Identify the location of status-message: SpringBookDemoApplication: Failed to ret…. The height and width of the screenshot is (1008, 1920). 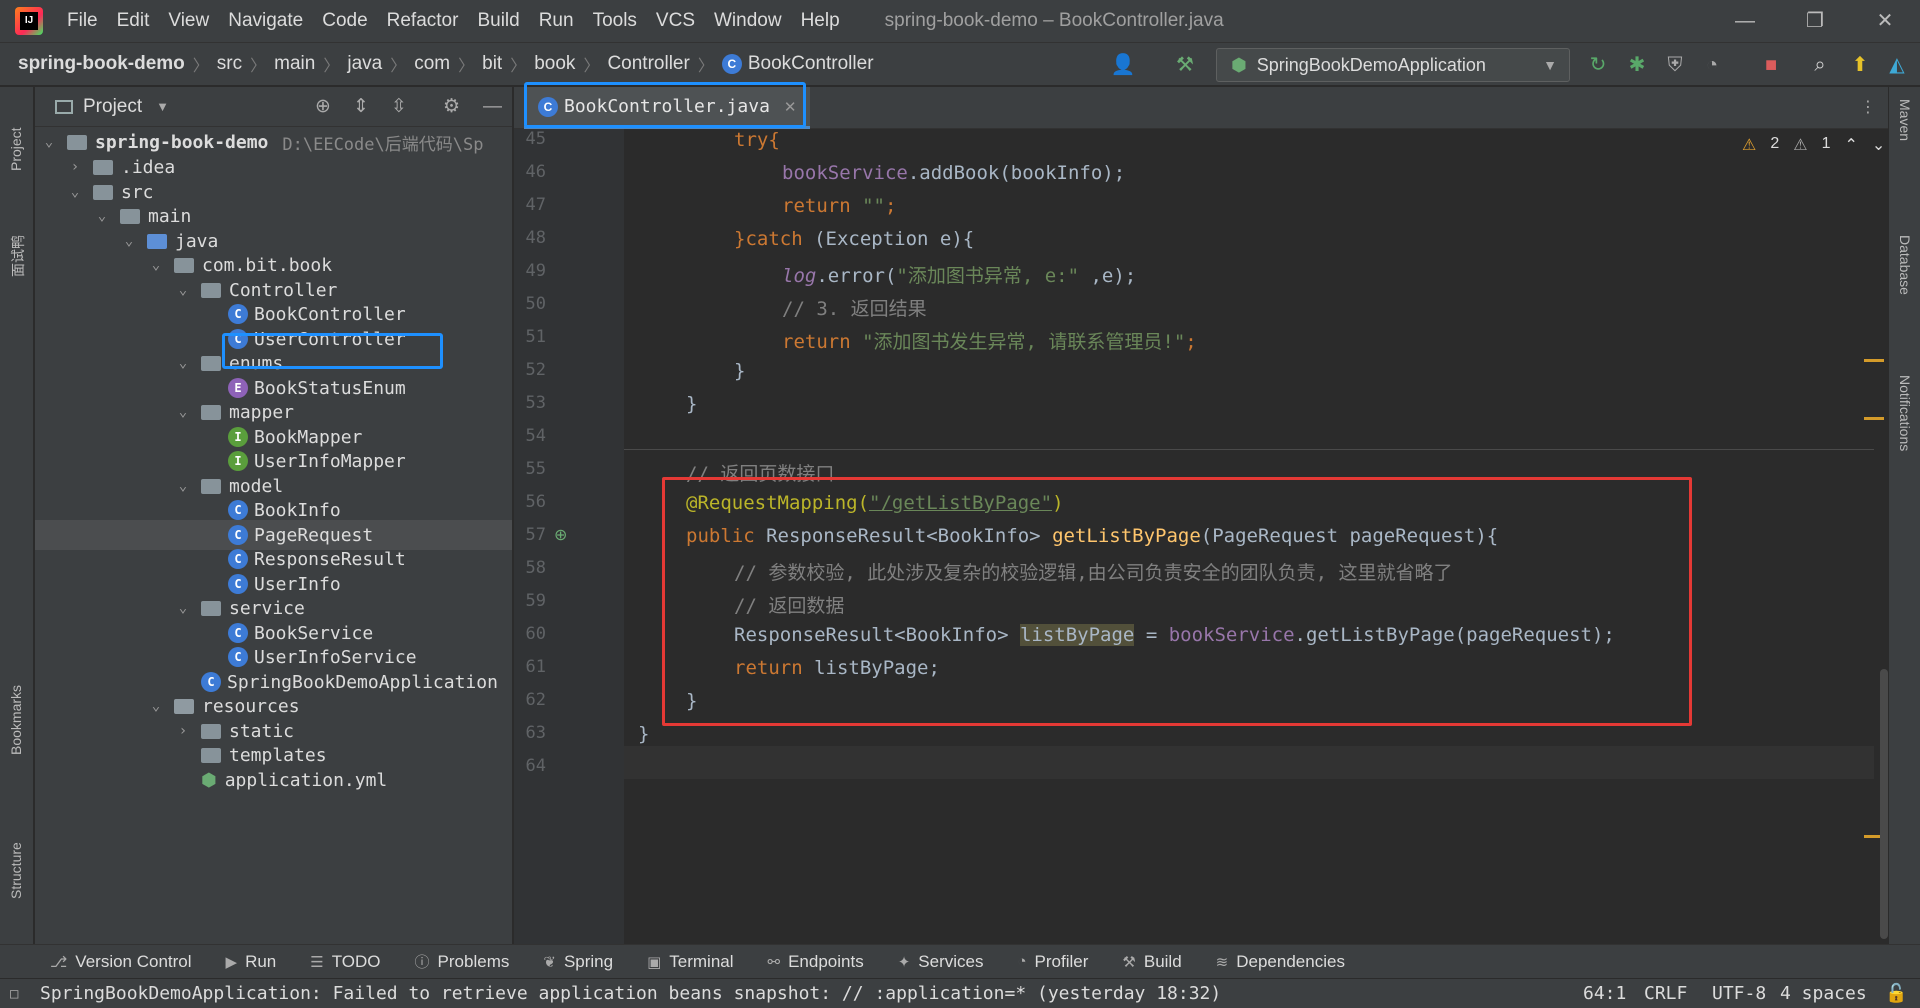
(630, 993).